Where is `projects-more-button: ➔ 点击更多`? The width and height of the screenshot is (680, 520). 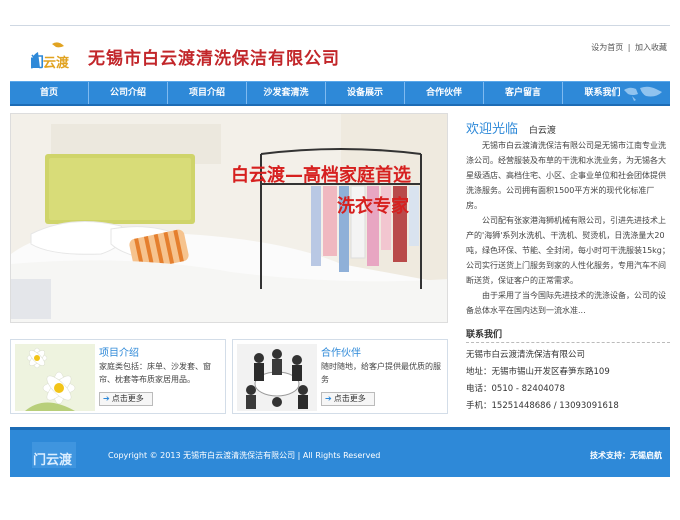 projects-more-button: ➔ 点击更多 is located at coordinates (126, 399).